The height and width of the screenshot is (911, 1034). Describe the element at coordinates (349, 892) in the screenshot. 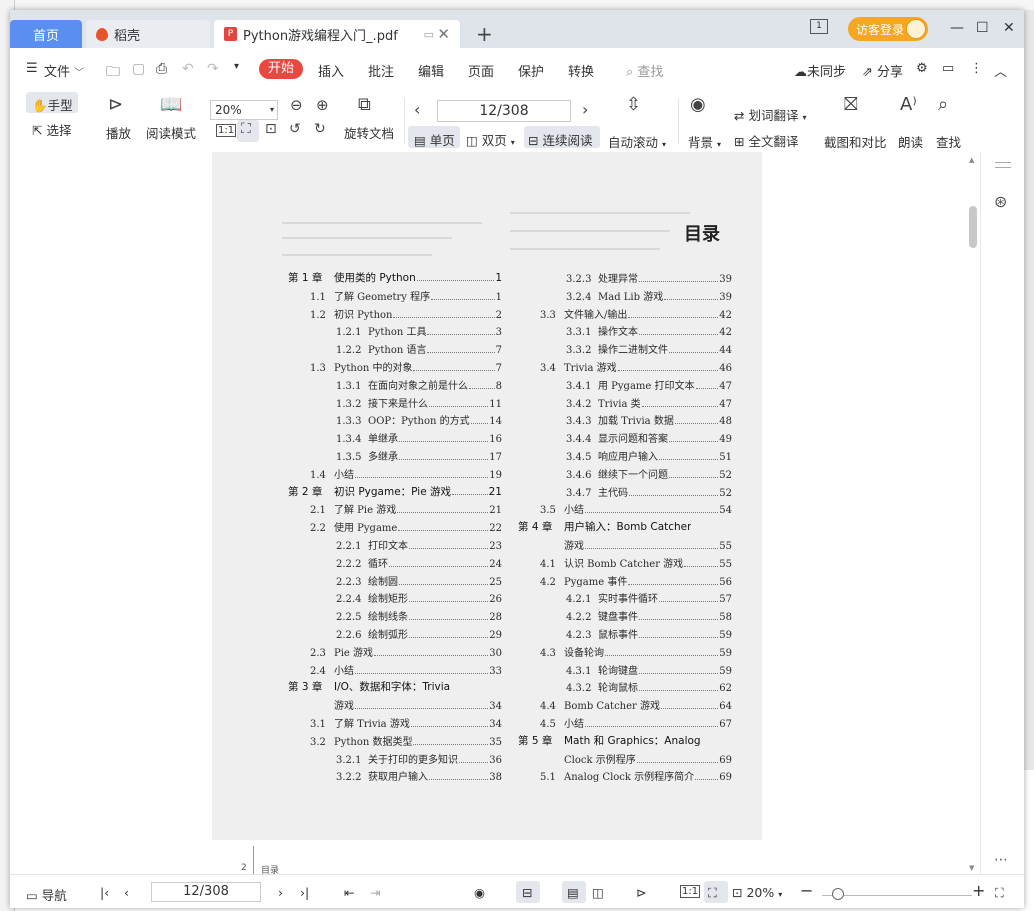

I see `back-icon: ⇤` at that location.